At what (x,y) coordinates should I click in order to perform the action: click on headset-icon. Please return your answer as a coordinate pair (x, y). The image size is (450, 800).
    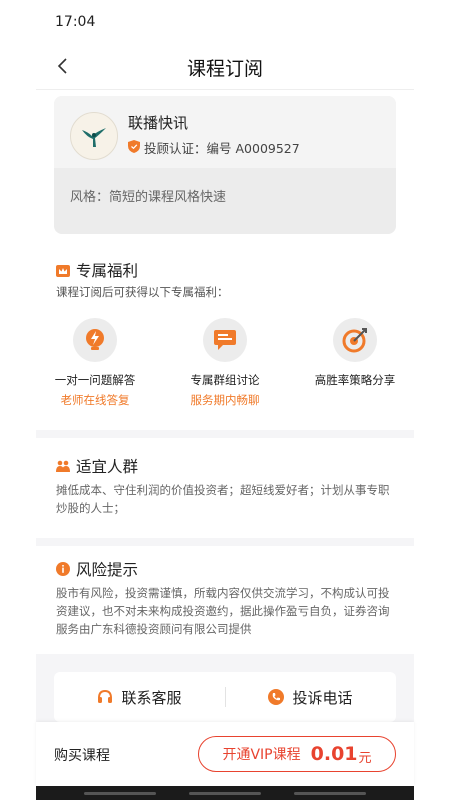
    Looking at the image, I should click on (105, 696).